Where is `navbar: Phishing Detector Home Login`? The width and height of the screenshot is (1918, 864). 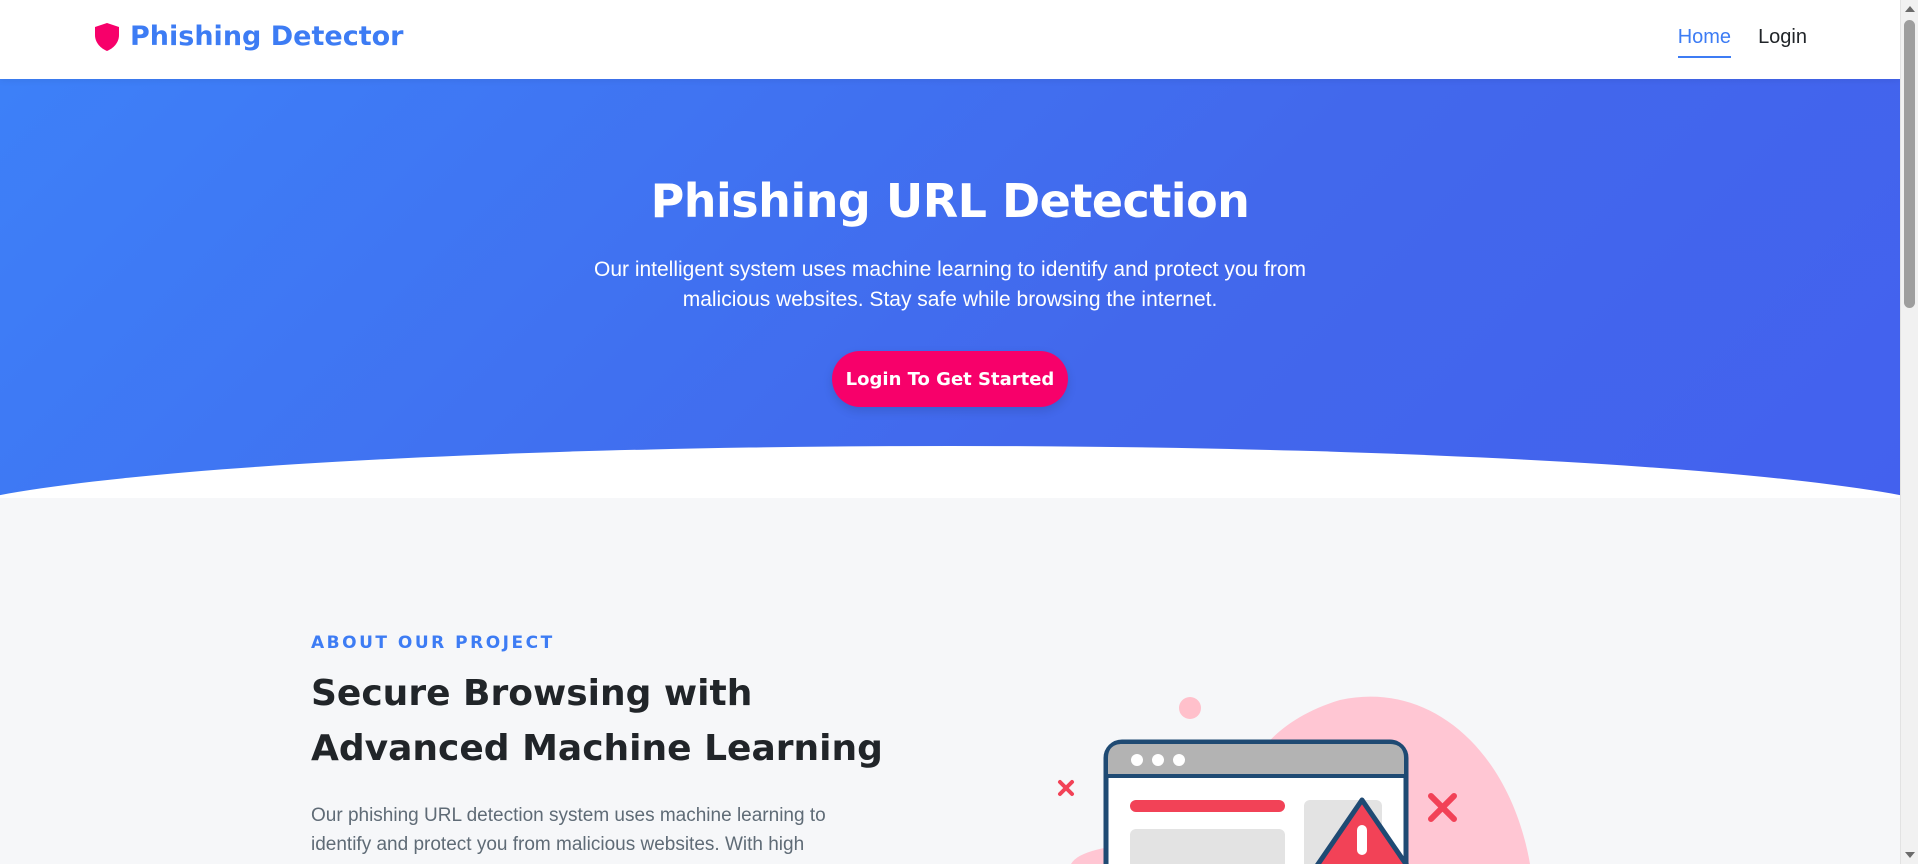
navbar: Phishing Detector Home Login is located at coordinates (950, 39).